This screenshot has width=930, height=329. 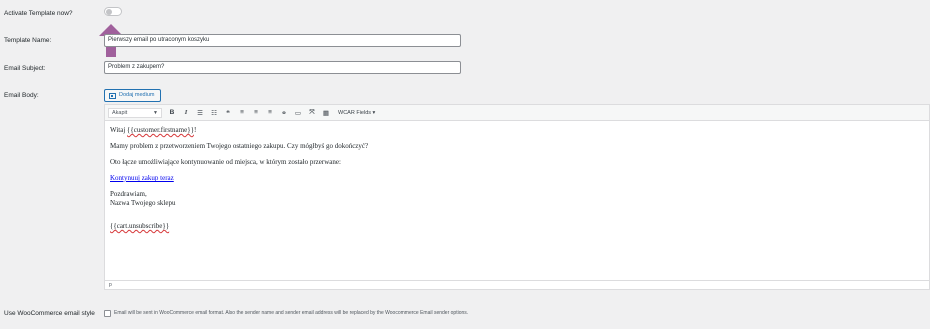 What do you see at coordinates (270, 112) in the screenshot?
I see `align-right-icon: ≡` at bounding box center [270, 112].